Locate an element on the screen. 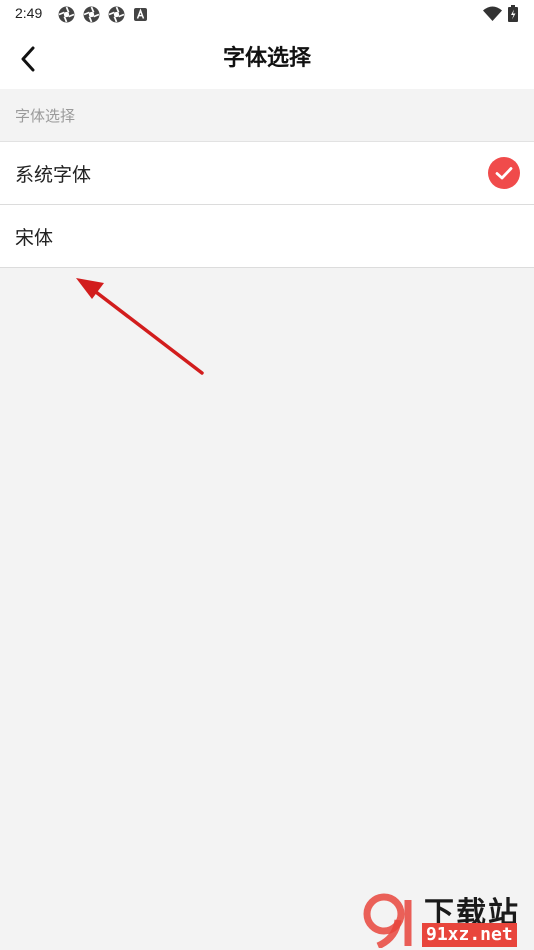 This screenshot has height=950, width=534. battery-icon is located at coordinates (513, 13).